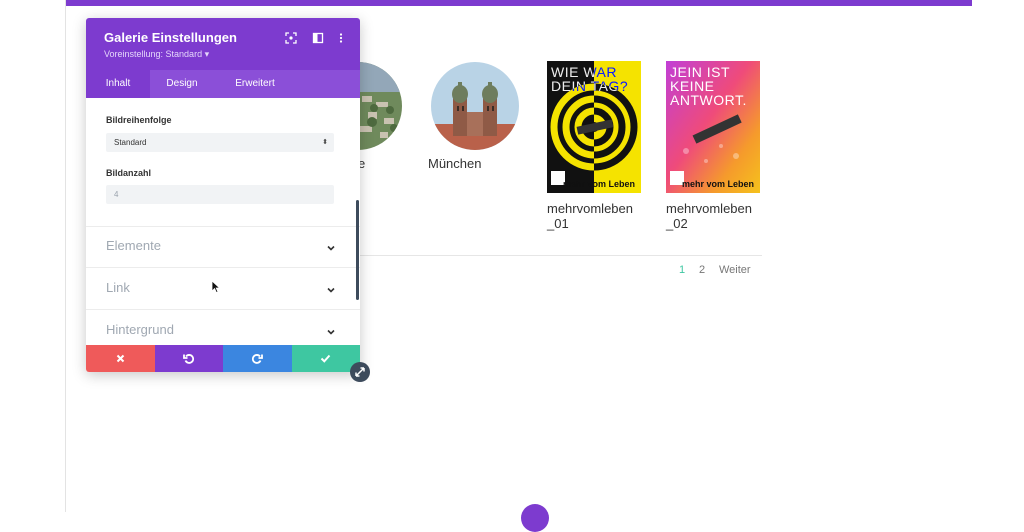 The image size is (1024, 532). Describe the element at coordinates (220, 142) in the screenshot. I see `image-order-select: Standard ⬍` at that location.